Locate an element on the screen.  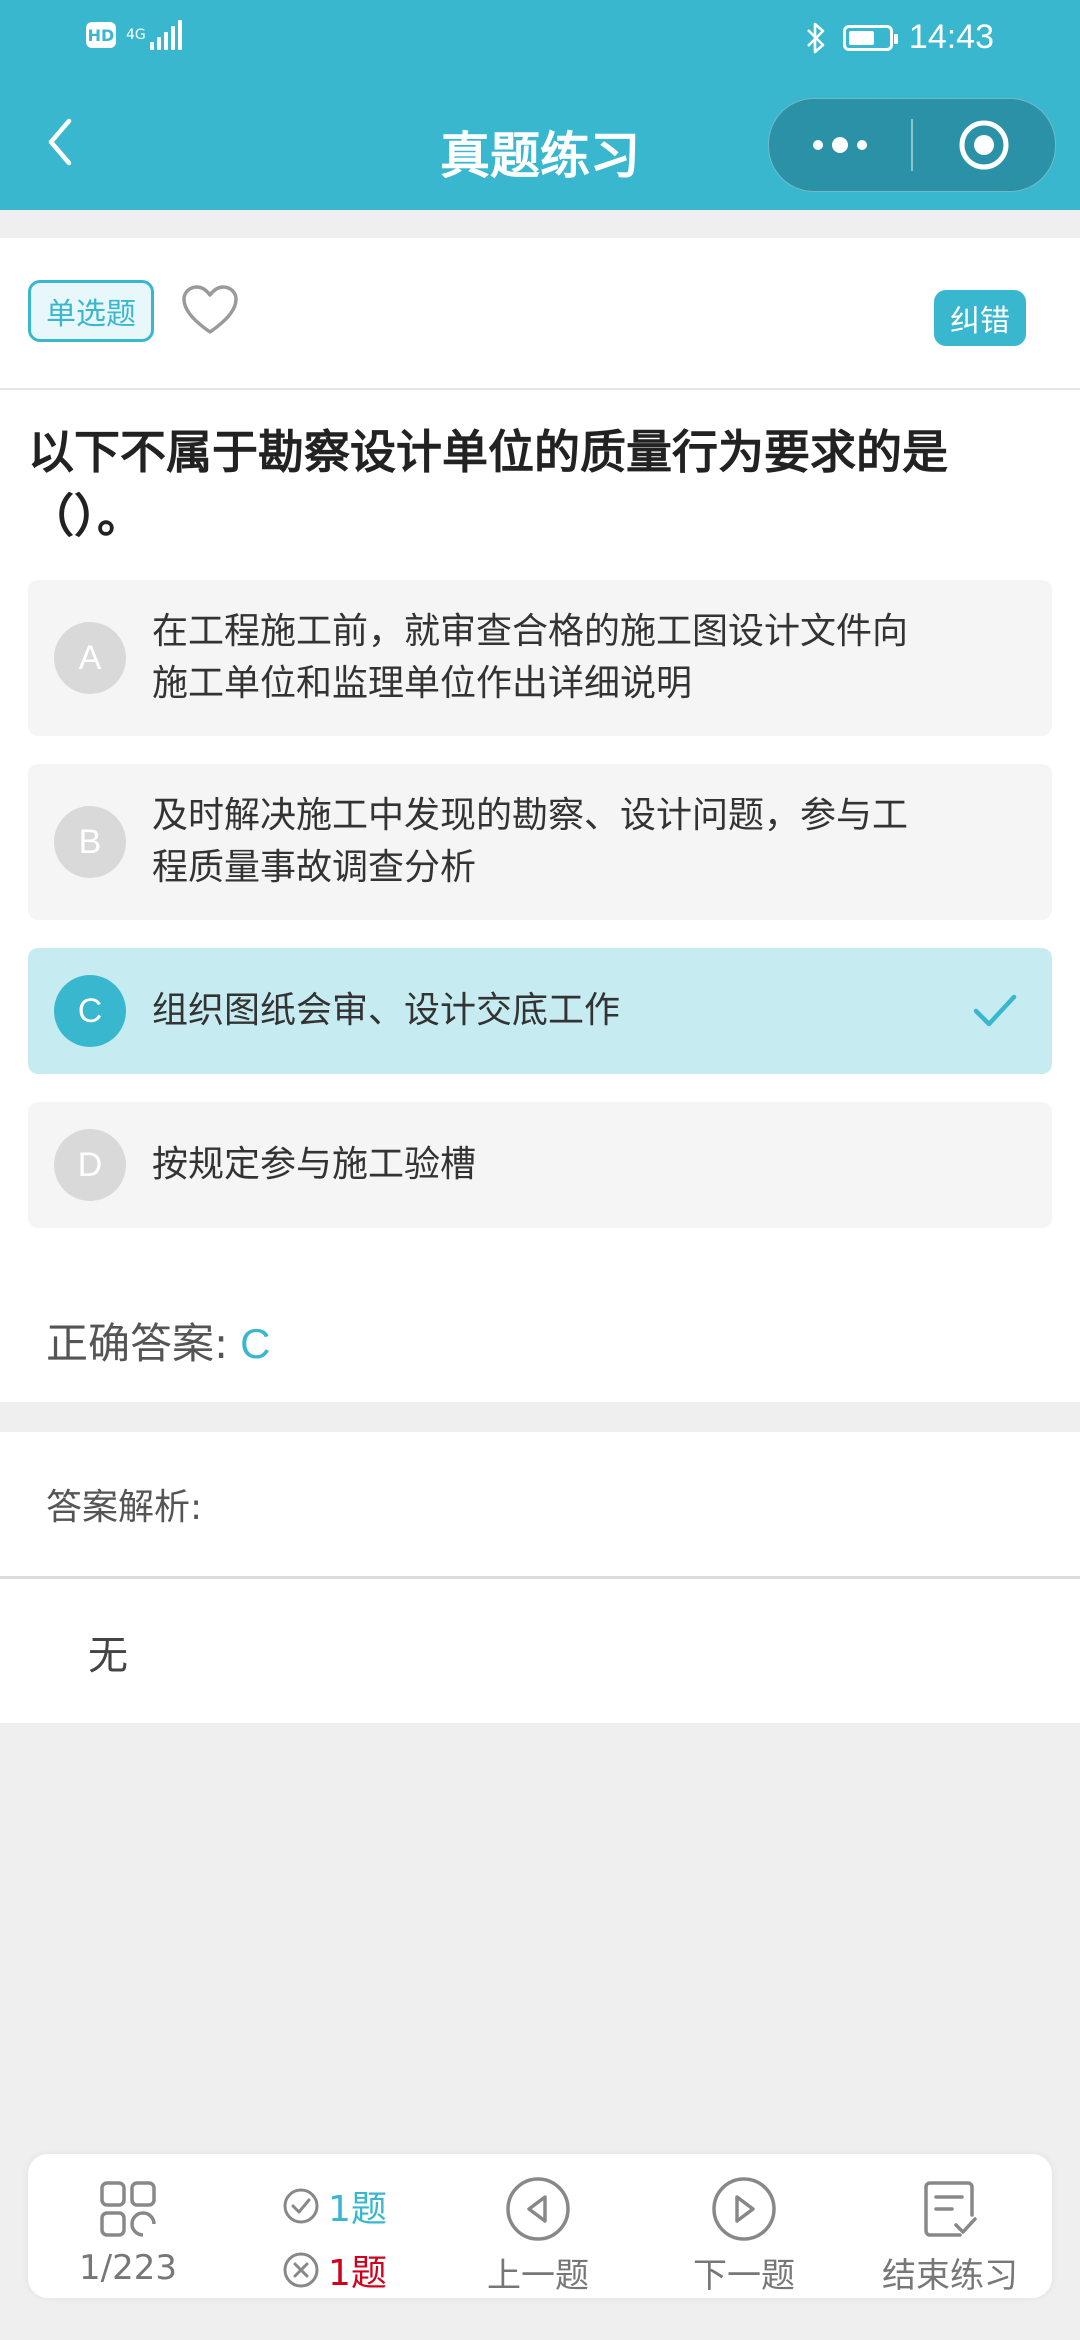
correct-count: 1题 is located at coordinates (357, 2209).